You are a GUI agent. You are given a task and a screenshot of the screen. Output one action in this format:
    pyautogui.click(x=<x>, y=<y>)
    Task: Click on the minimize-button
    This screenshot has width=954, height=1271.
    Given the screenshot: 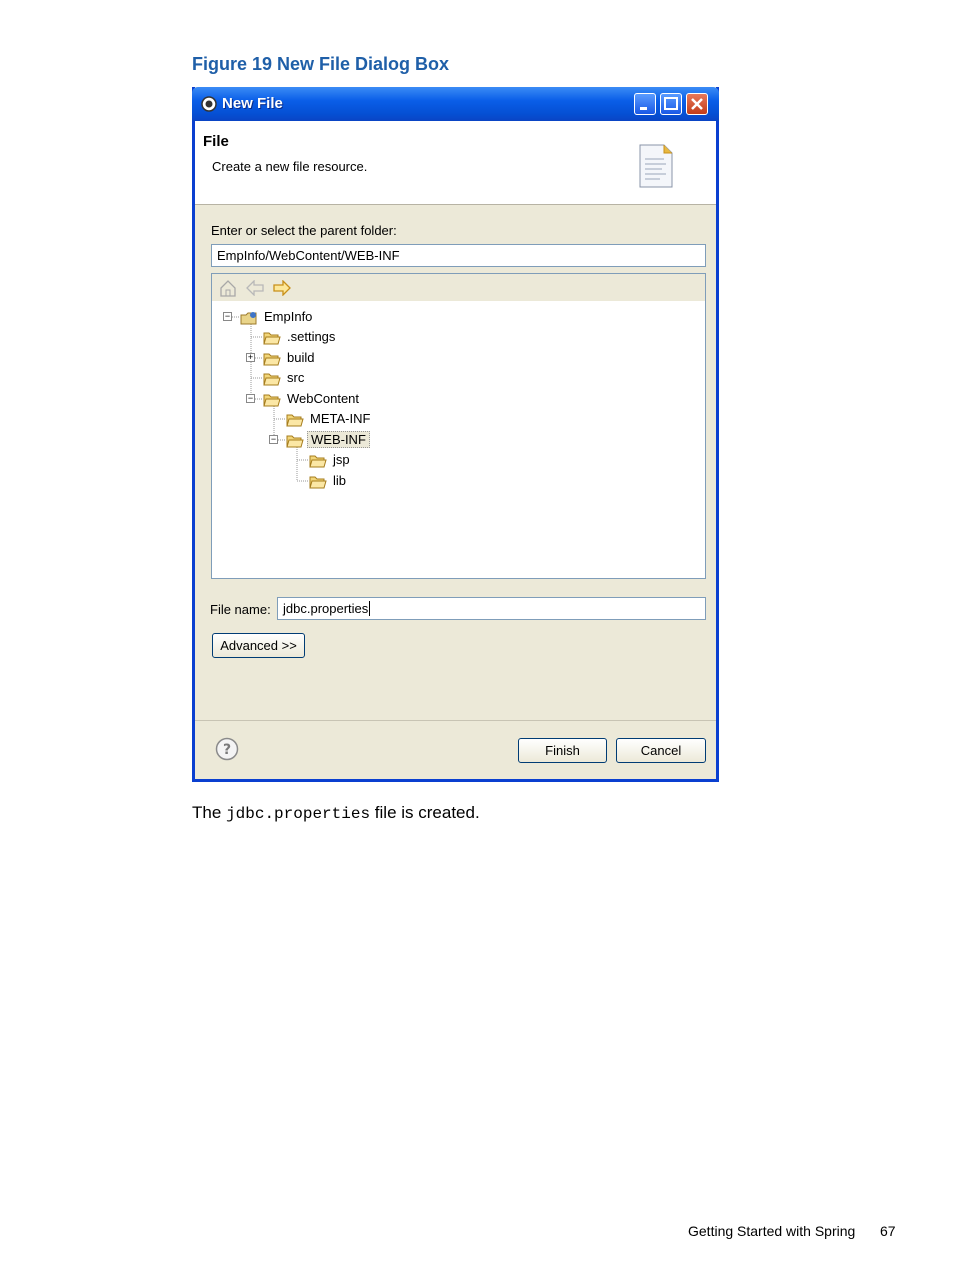 What is the action you would take?
    pyautogui.click(x=645, y=104)
    